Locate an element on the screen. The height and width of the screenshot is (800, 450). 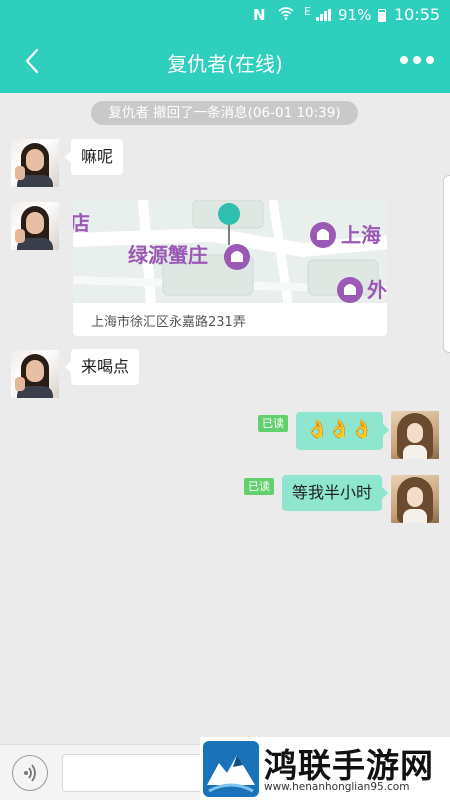
message-input is located at coordinates (137, 773).